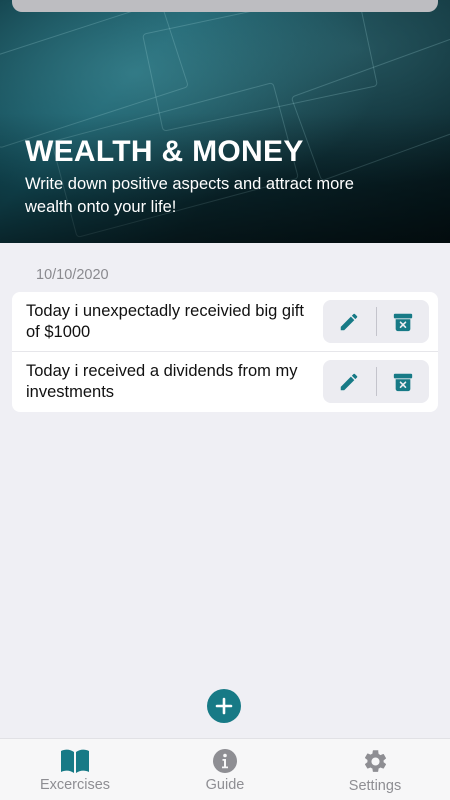 This screenshot has height=800, width=450. Describe the element at coordinates (225, 6) in the screenshot. I see `sheet-grabber` at that location.